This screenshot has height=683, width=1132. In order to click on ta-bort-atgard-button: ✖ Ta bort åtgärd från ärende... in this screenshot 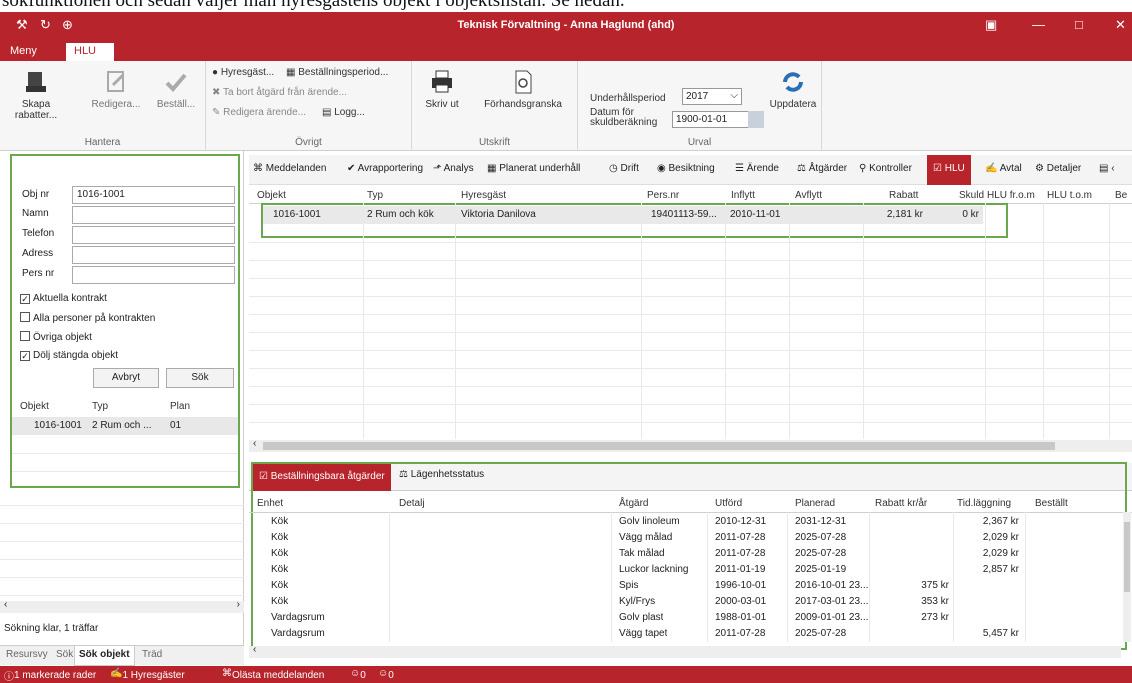, I will do `click(279, 92)`.